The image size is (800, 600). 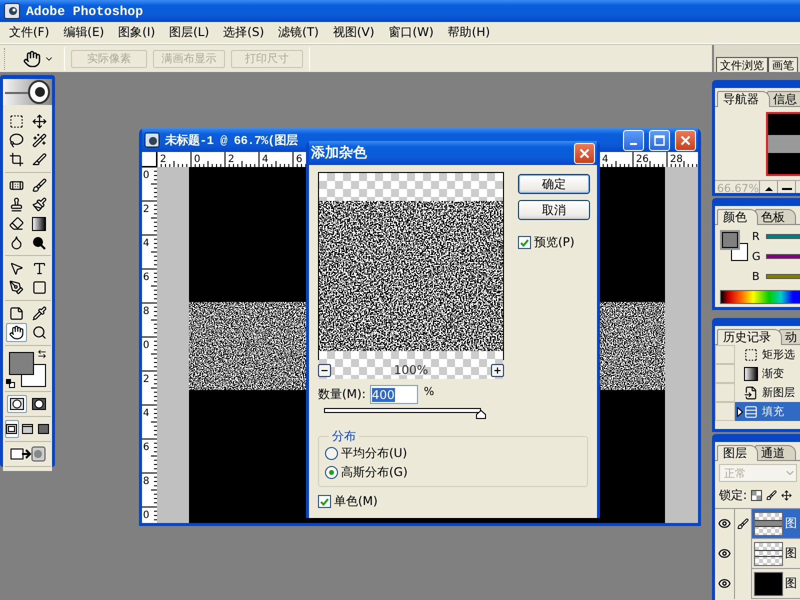 What do you see at coordinates (16, 268) in the screenshot?
I see `pointer-icon` at bounding box center [16, 268].